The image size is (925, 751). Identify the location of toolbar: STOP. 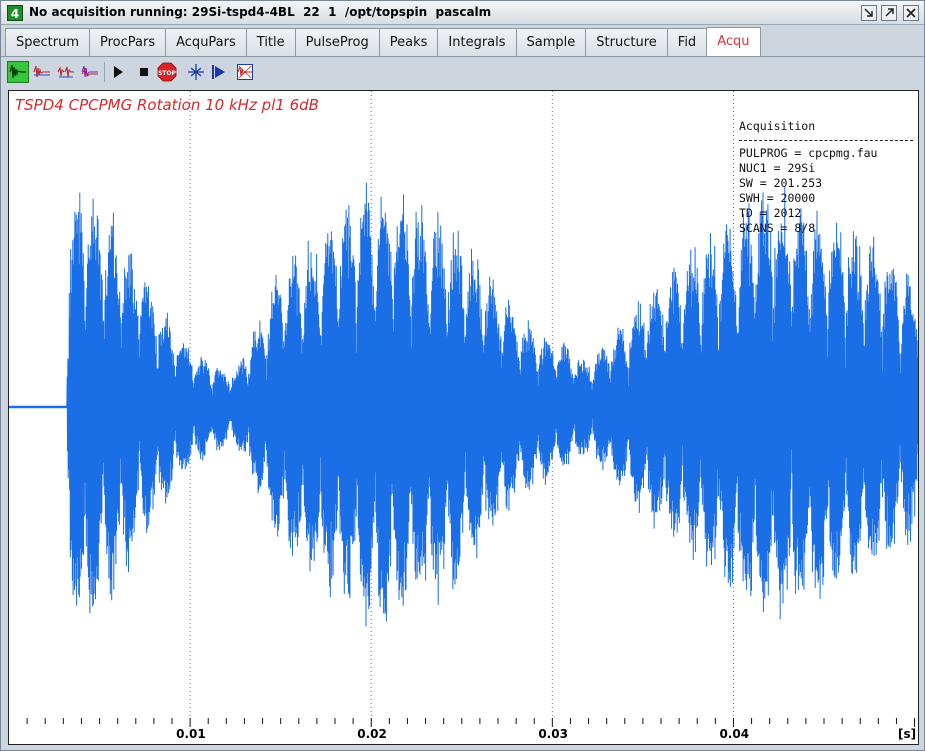
(462, 73).